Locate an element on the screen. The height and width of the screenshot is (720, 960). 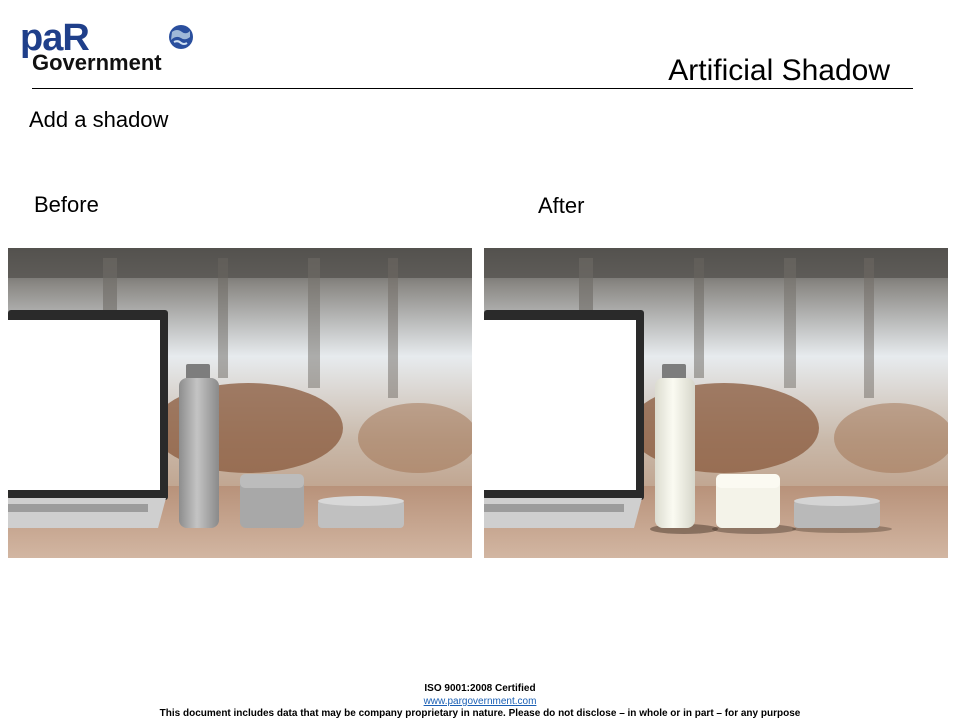
logo-tagline: Government is located at coordinates (97, 62).